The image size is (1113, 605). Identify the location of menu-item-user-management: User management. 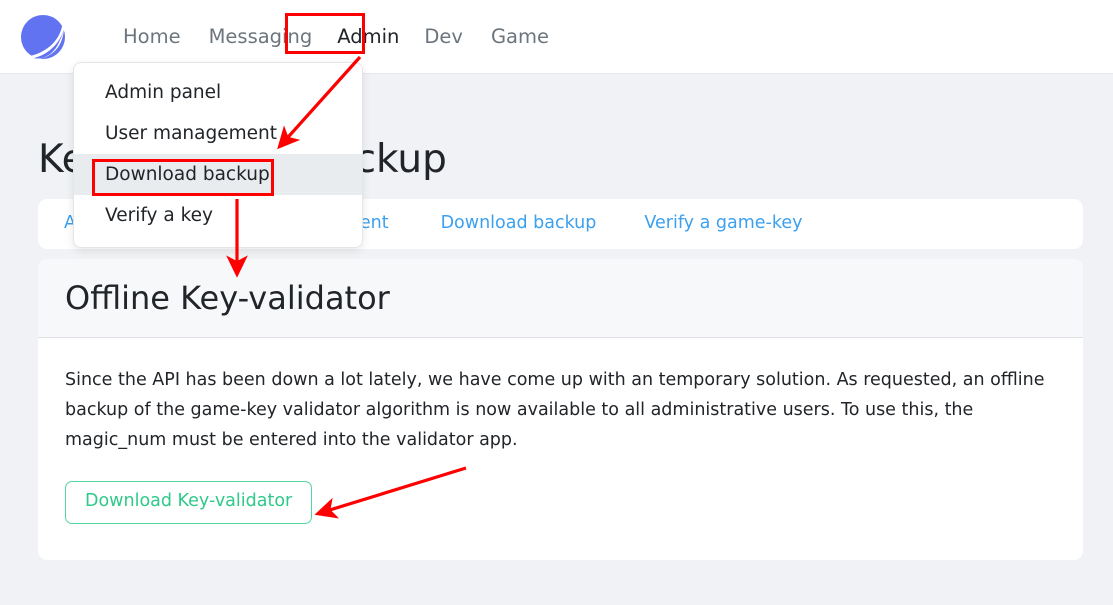
(218, 133).